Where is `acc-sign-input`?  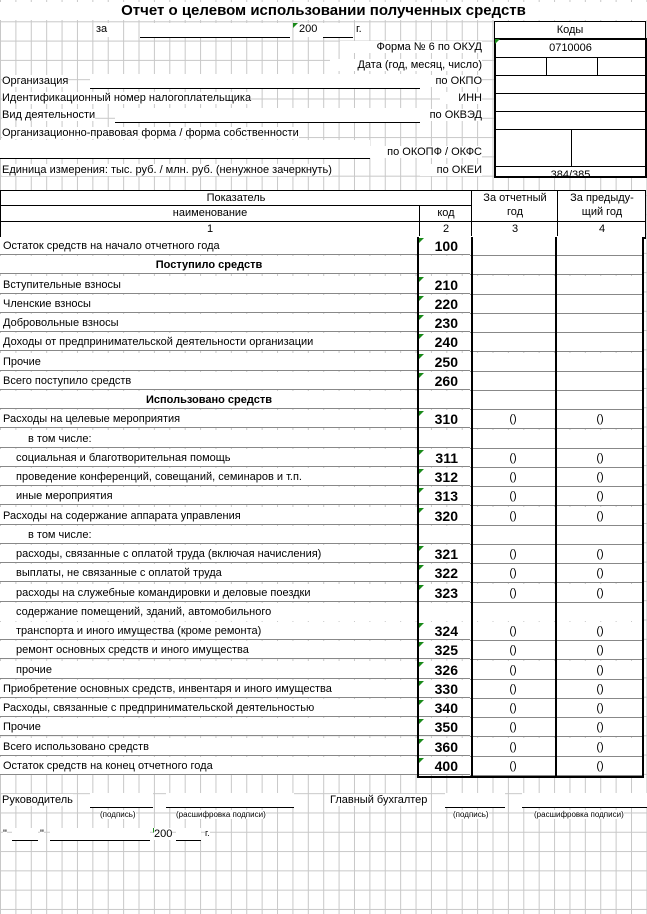
acc-sign-input is located at coordinates (475, 800).